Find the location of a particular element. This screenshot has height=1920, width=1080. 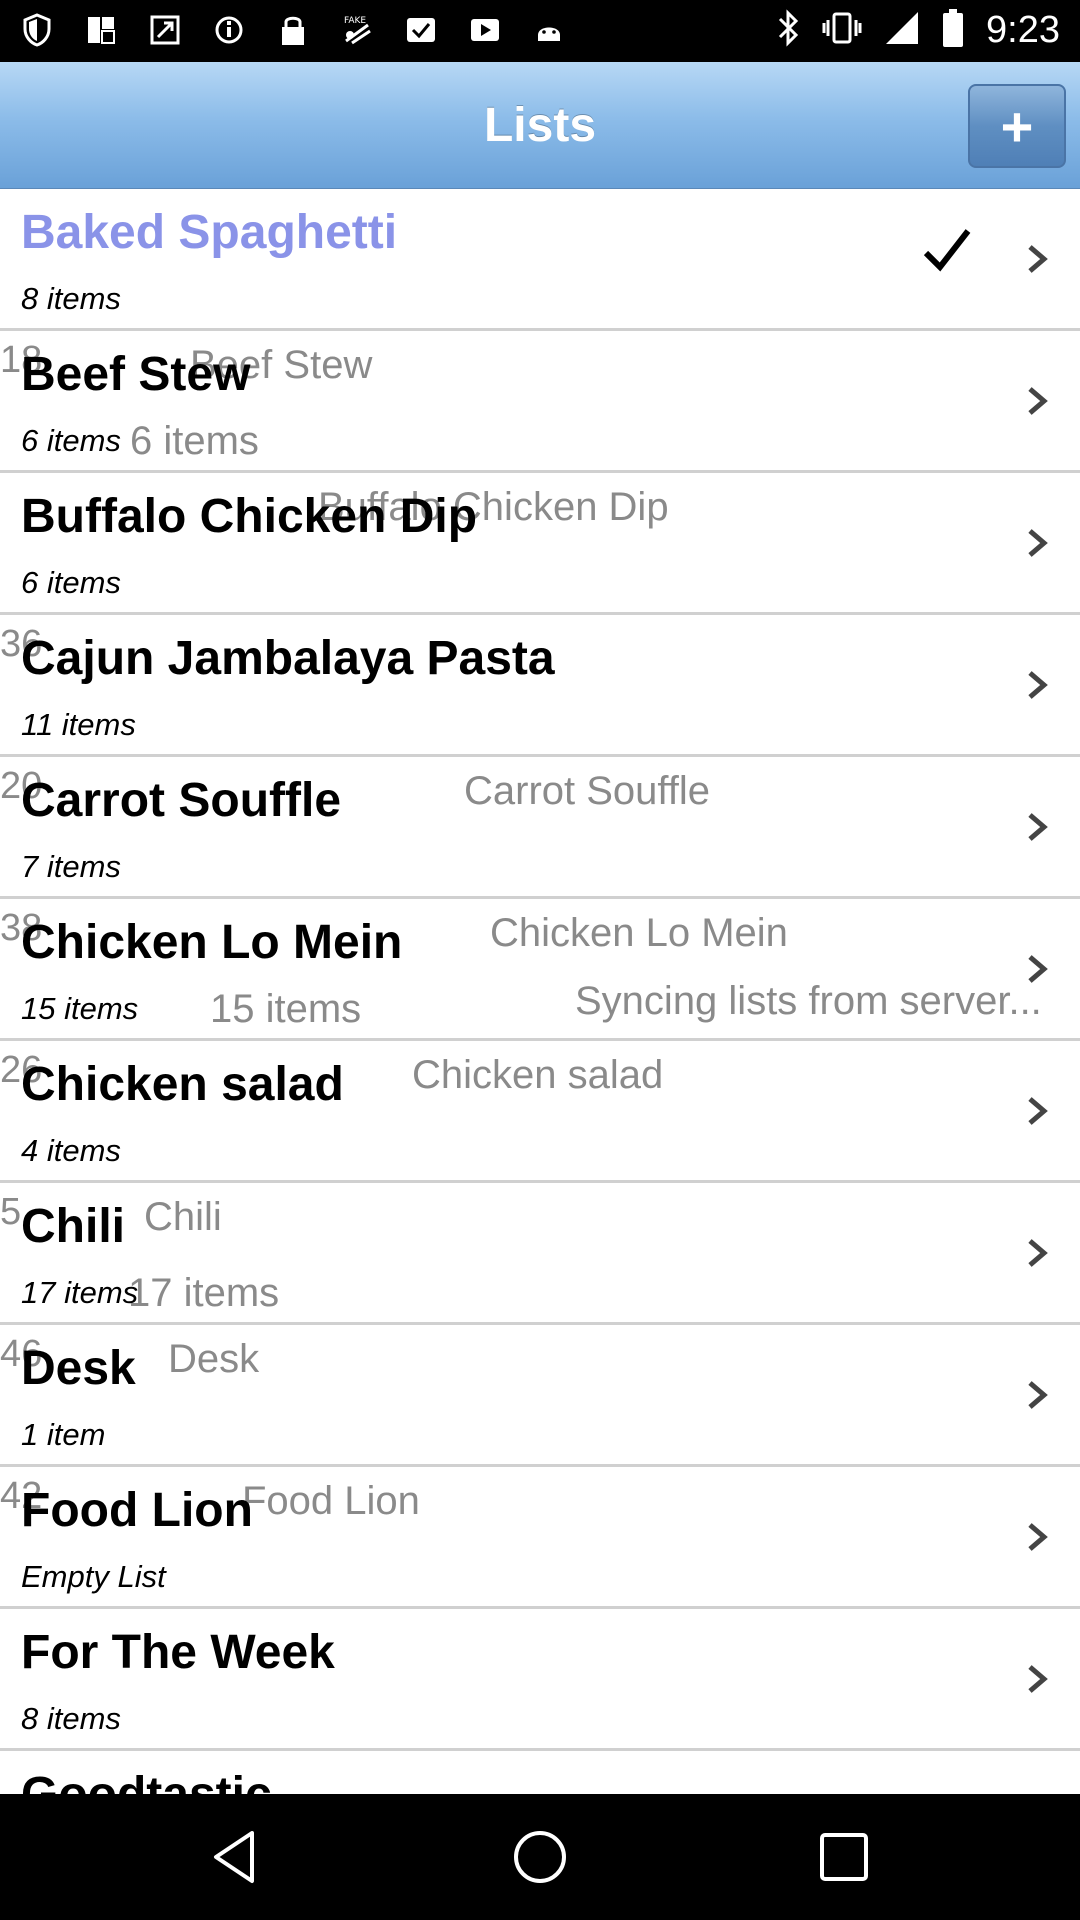

overlay-name: Chili is located at coordinates (183, 1217).